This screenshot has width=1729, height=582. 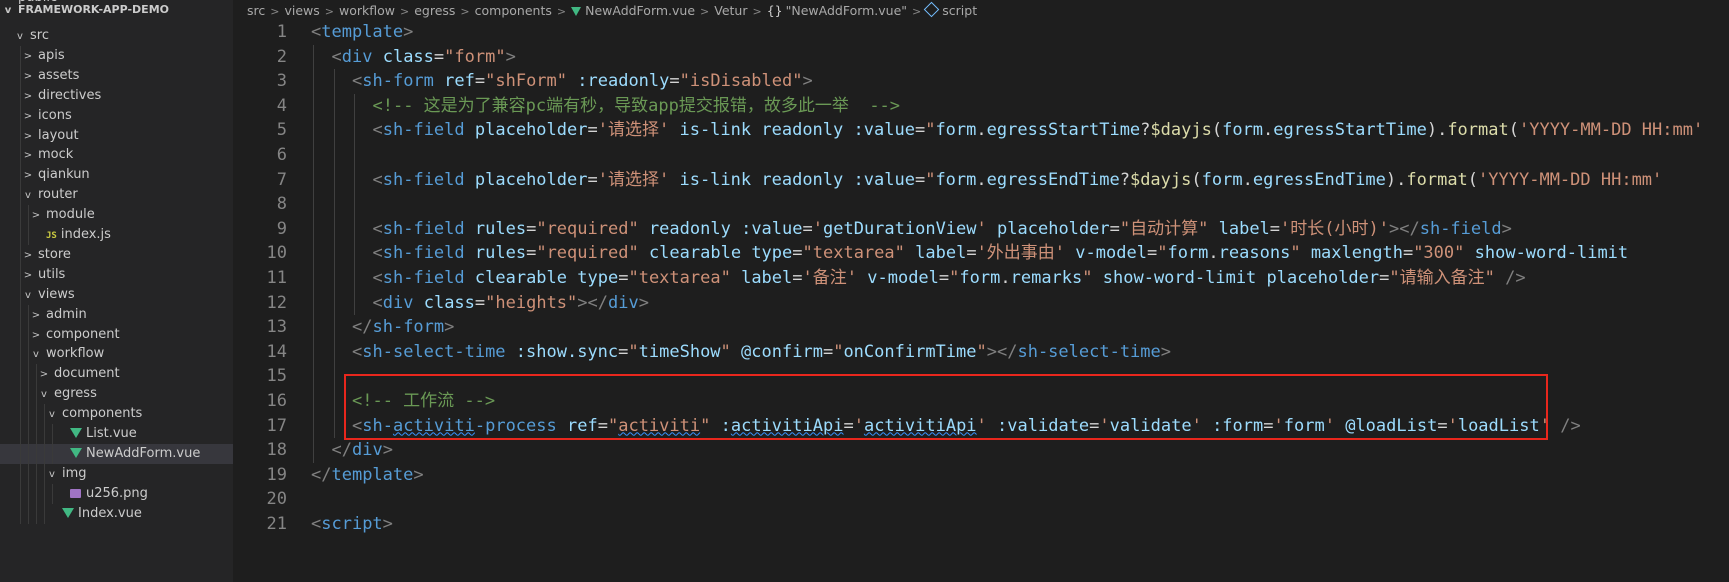 What do you see at coordinates (640, 10) in the screenshot?
I see `breadcrumb-file: NewAddForm.vue` at bounding box center [640, 10].